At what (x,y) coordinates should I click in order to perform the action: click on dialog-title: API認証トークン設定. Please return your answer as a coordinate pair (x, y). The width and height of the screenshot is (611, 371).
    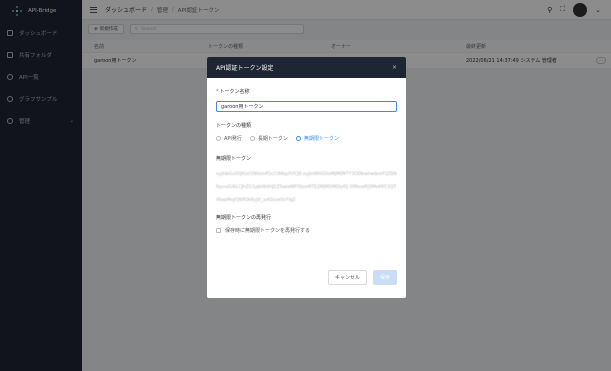
    Looking at the image, I should click on (245, 68).